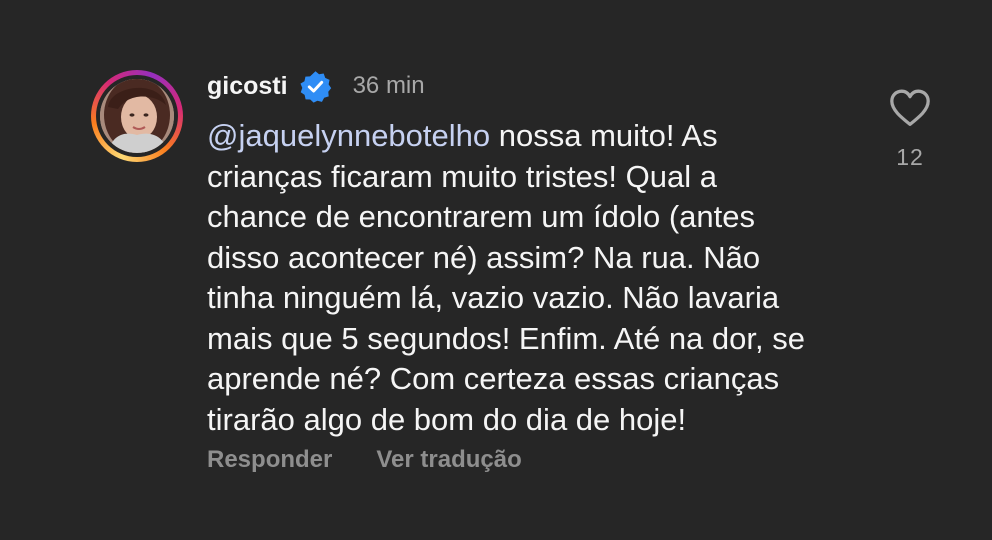  I want to click on comment-actions: Responder Ver tradução, so click(364, 460).